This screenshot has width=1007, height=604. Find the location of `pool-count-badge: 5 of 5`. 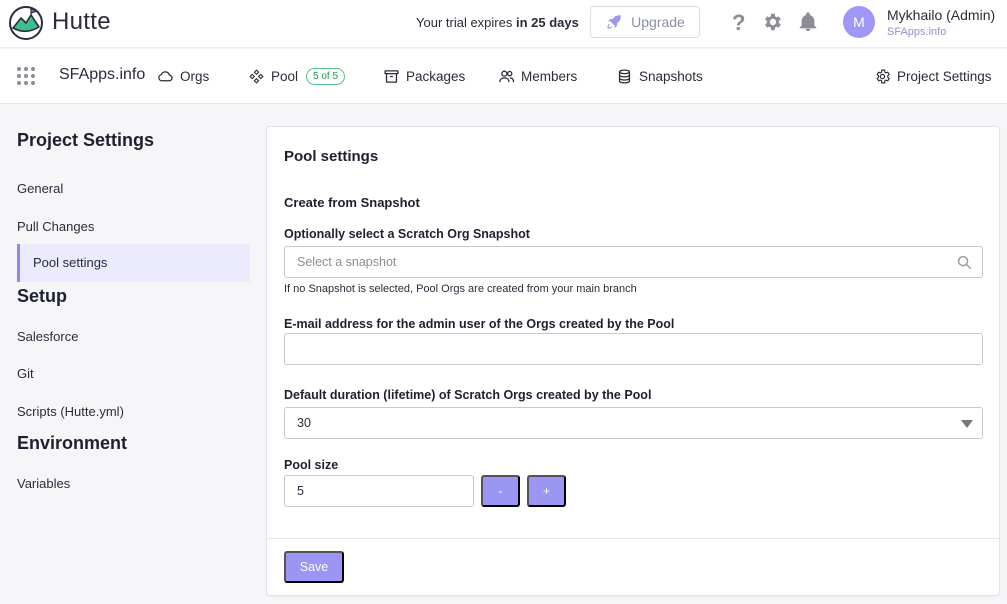

pool-count-badge: 5 of 5 is located at coordinates (326, 76).